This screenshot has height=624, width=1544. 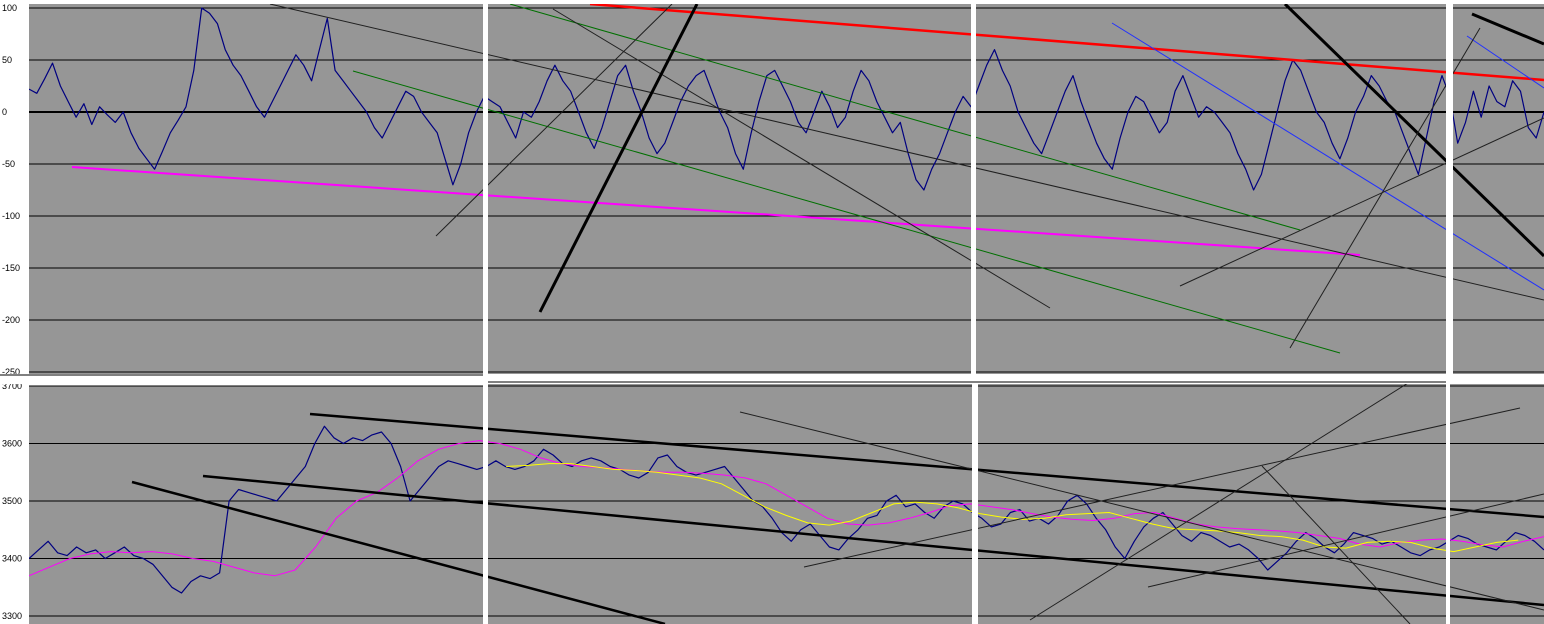 I want to click on bottom-y-tick-labels: 37003600350034003300, so click(x=12, y=501).